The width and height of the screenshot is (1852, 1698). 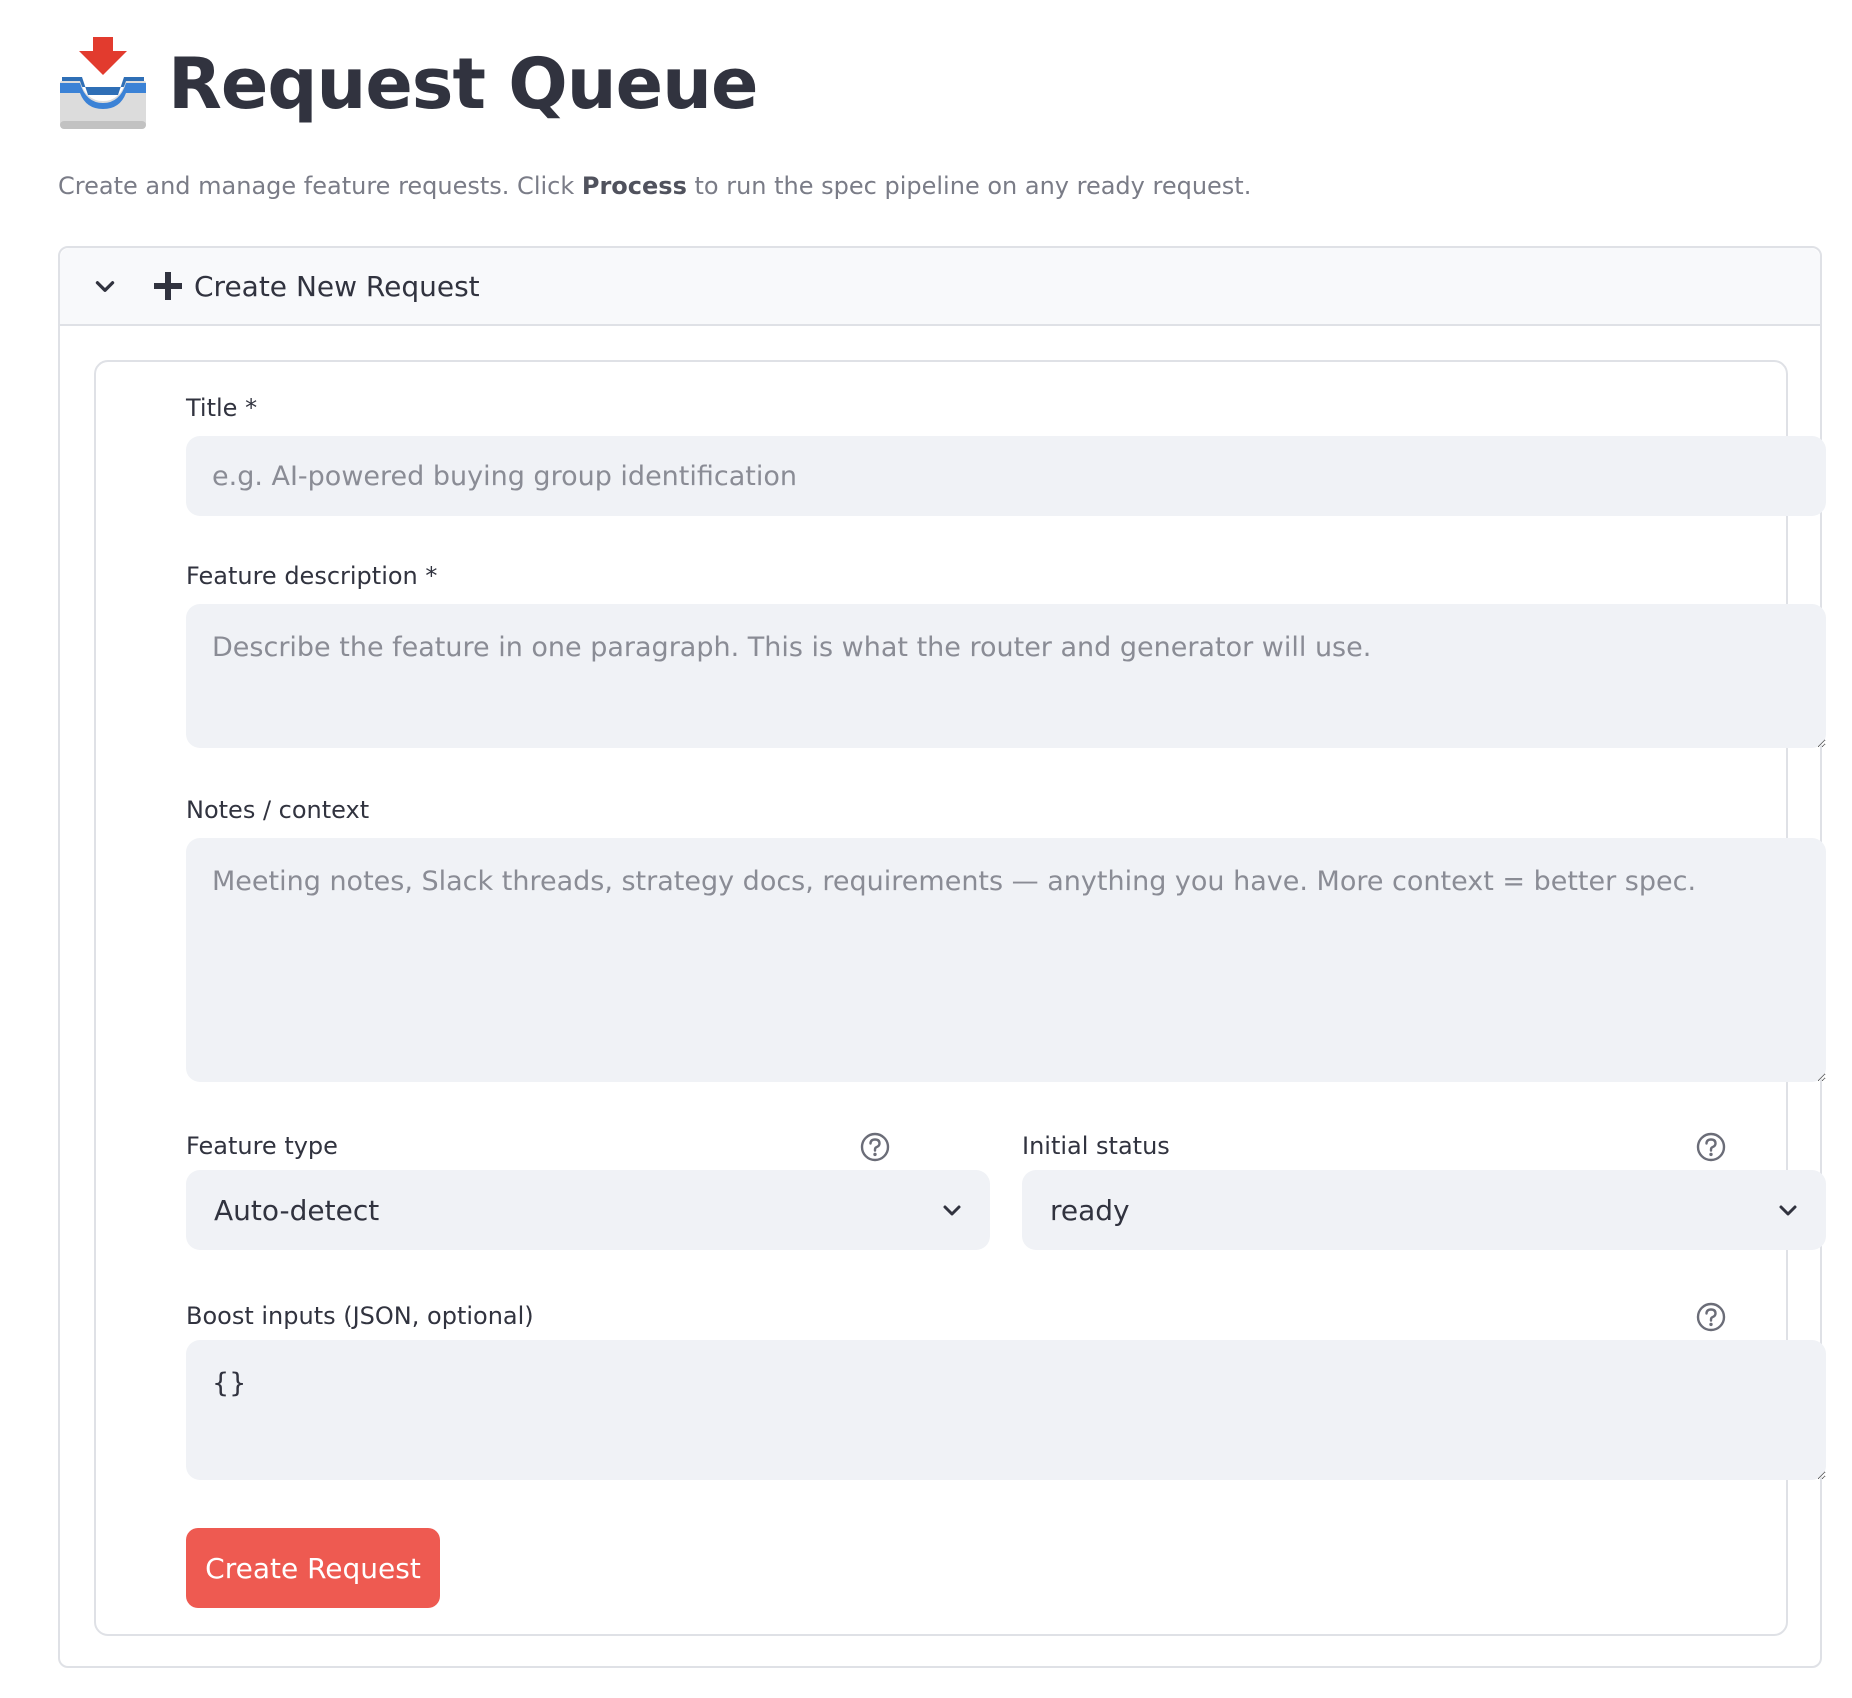 What do you see at coordinates (262, 1146) in the screenshot?
I see `feature-type-label: Feature type` at bounding box center [262, 1146].